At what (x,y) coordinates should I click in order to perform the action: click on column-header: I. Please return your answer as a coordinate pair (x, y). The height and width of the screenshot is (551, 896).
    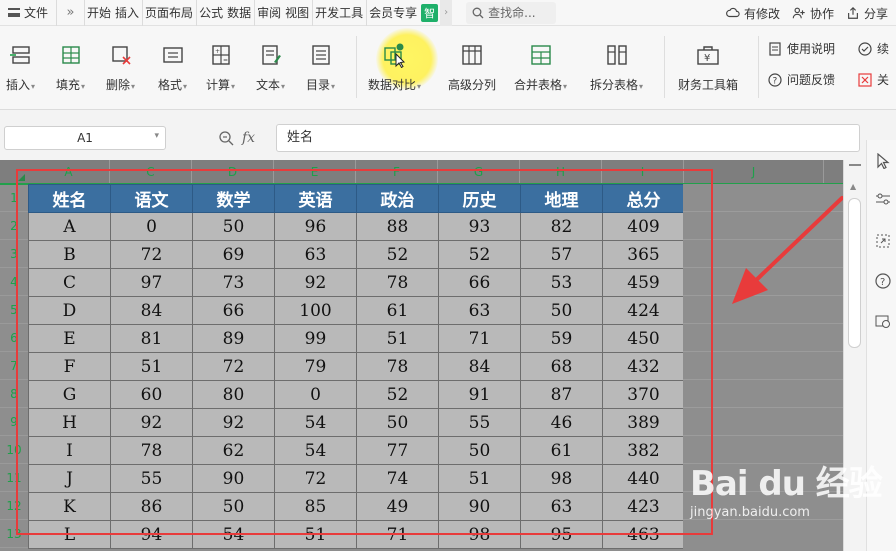
    Looking at the image, I should click on (643, 172).